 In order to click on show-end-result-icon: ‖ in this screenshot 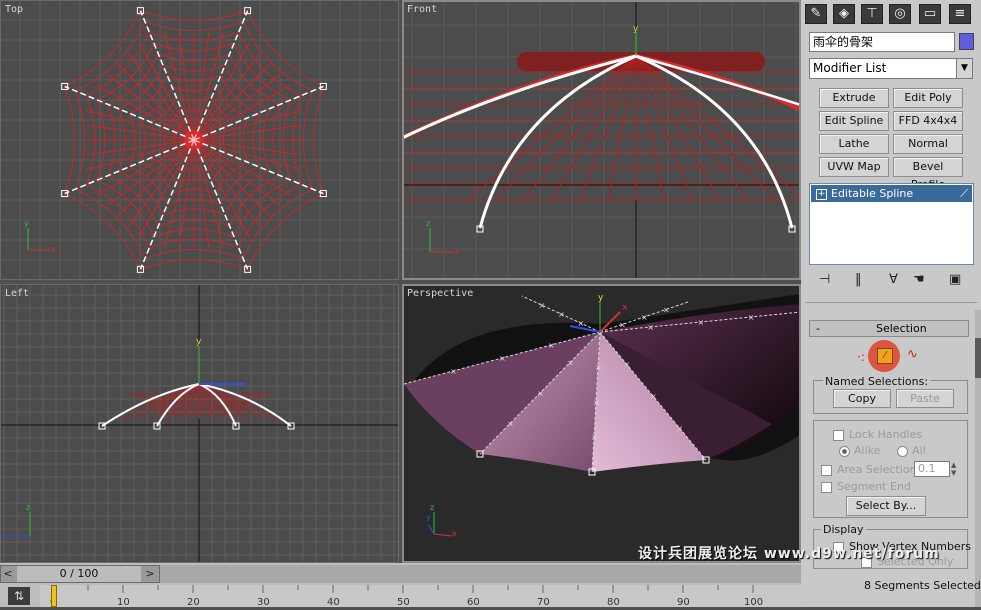, I will do `click(858, 279)`.